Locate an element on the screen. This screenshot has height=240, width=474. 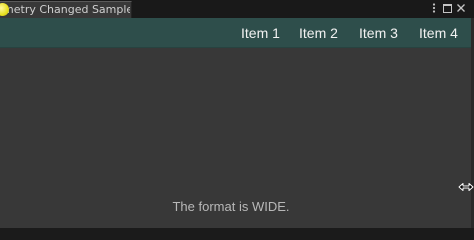
nav-item-1: Item 1 is located at coordinates (260, 33).